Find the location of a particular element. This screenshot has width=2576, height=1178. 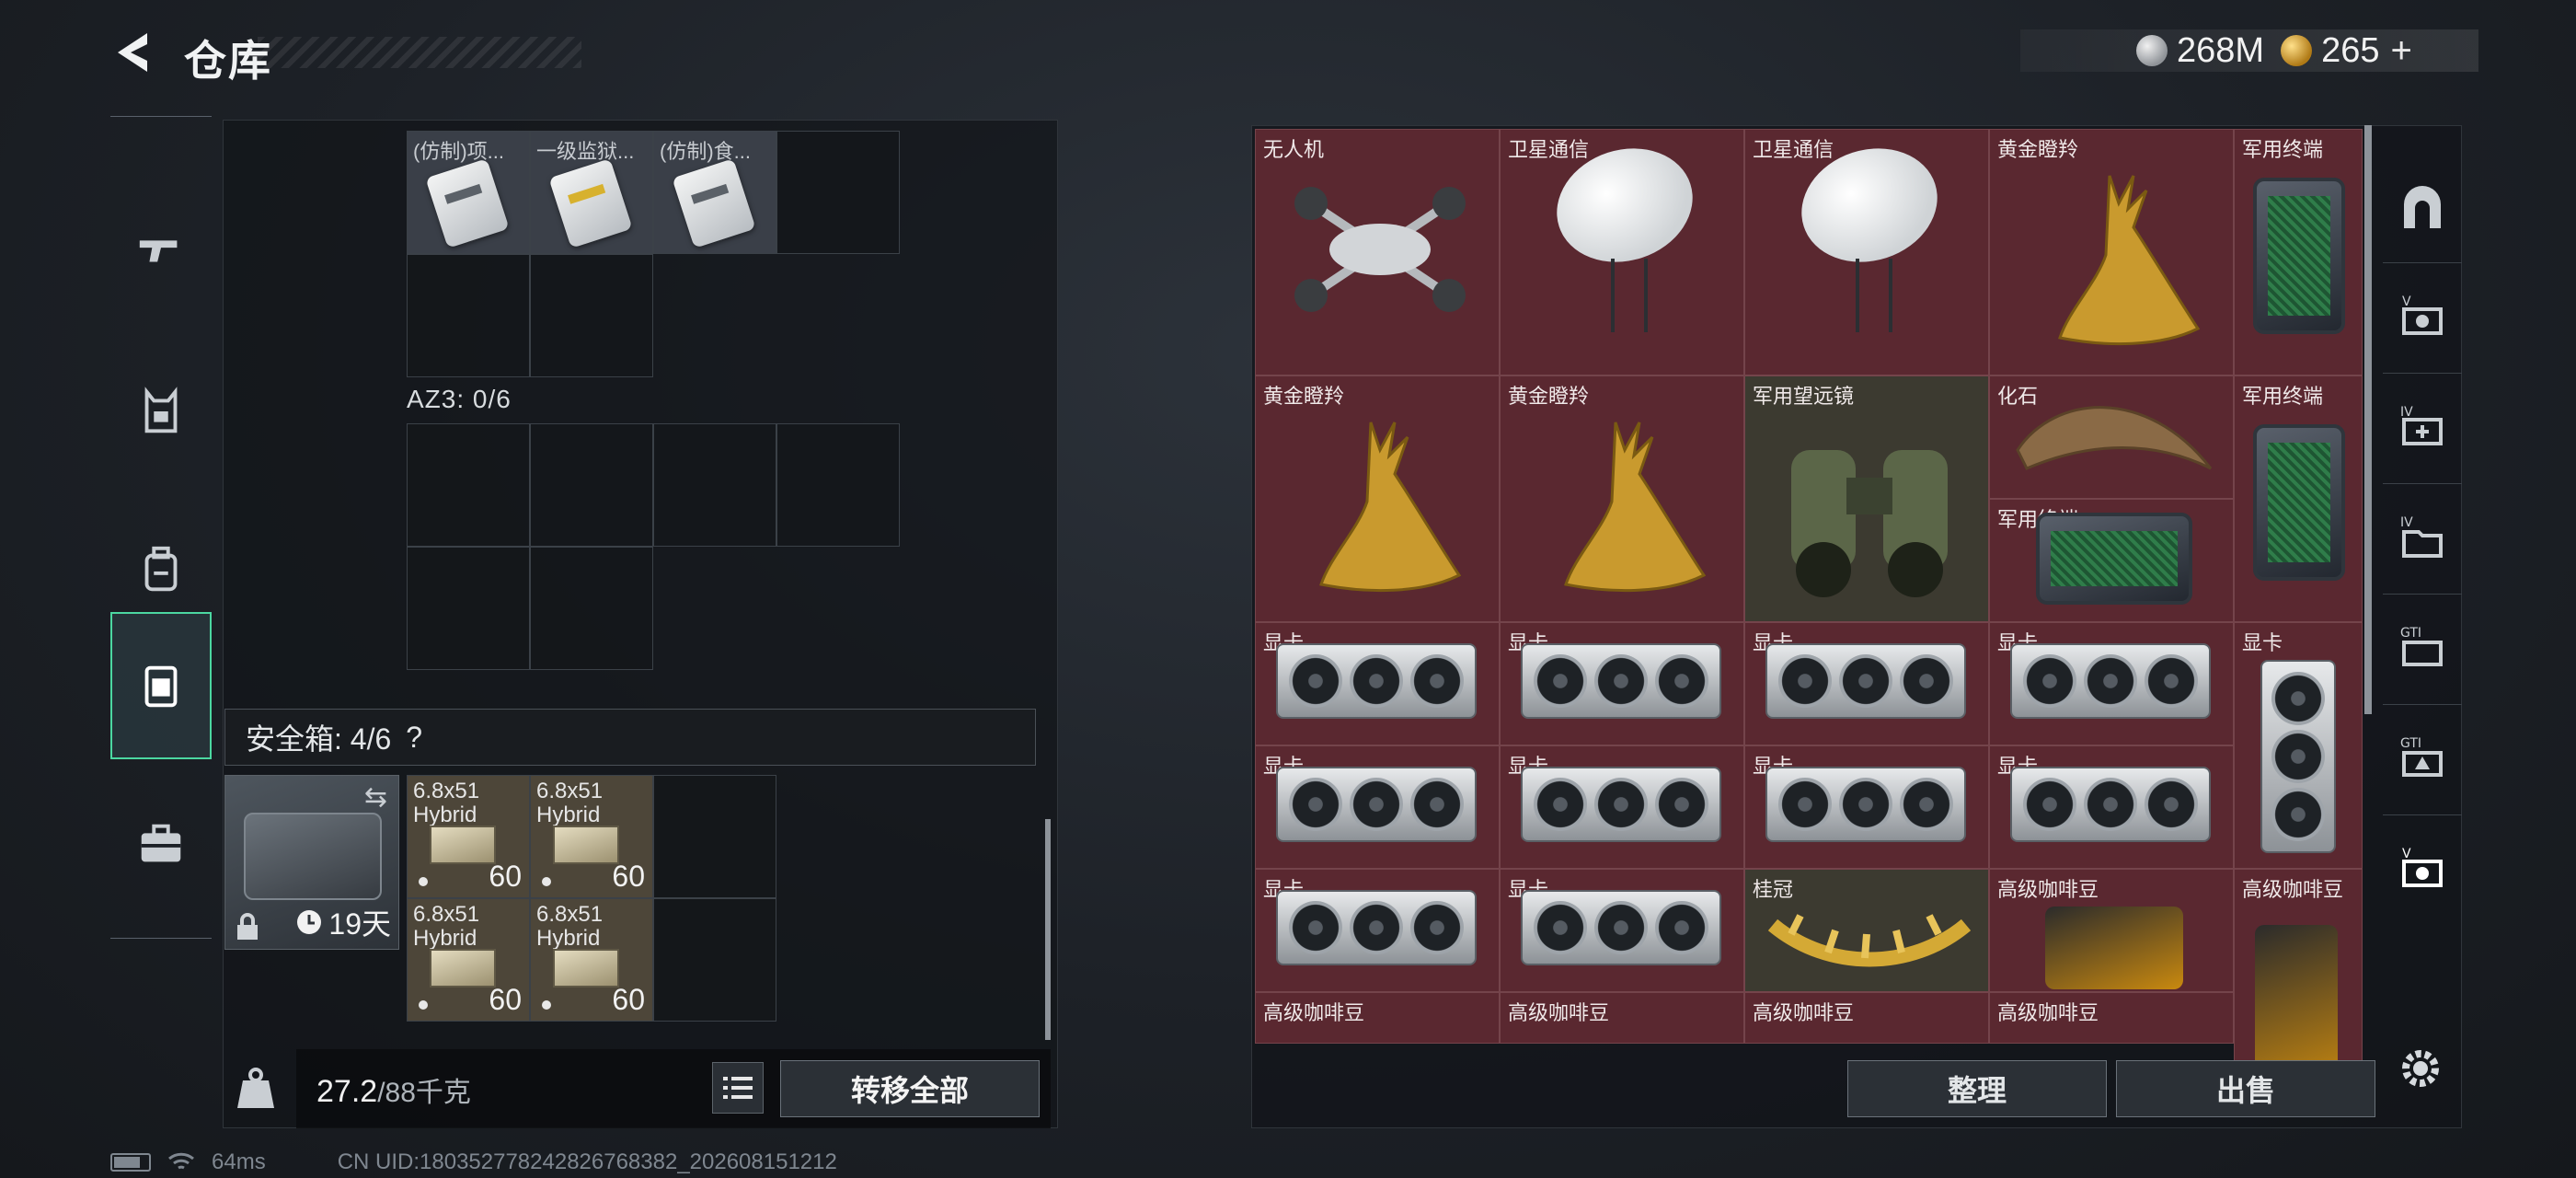

sidebar-filter-5-active: V is located at coordinates (2422, 870).